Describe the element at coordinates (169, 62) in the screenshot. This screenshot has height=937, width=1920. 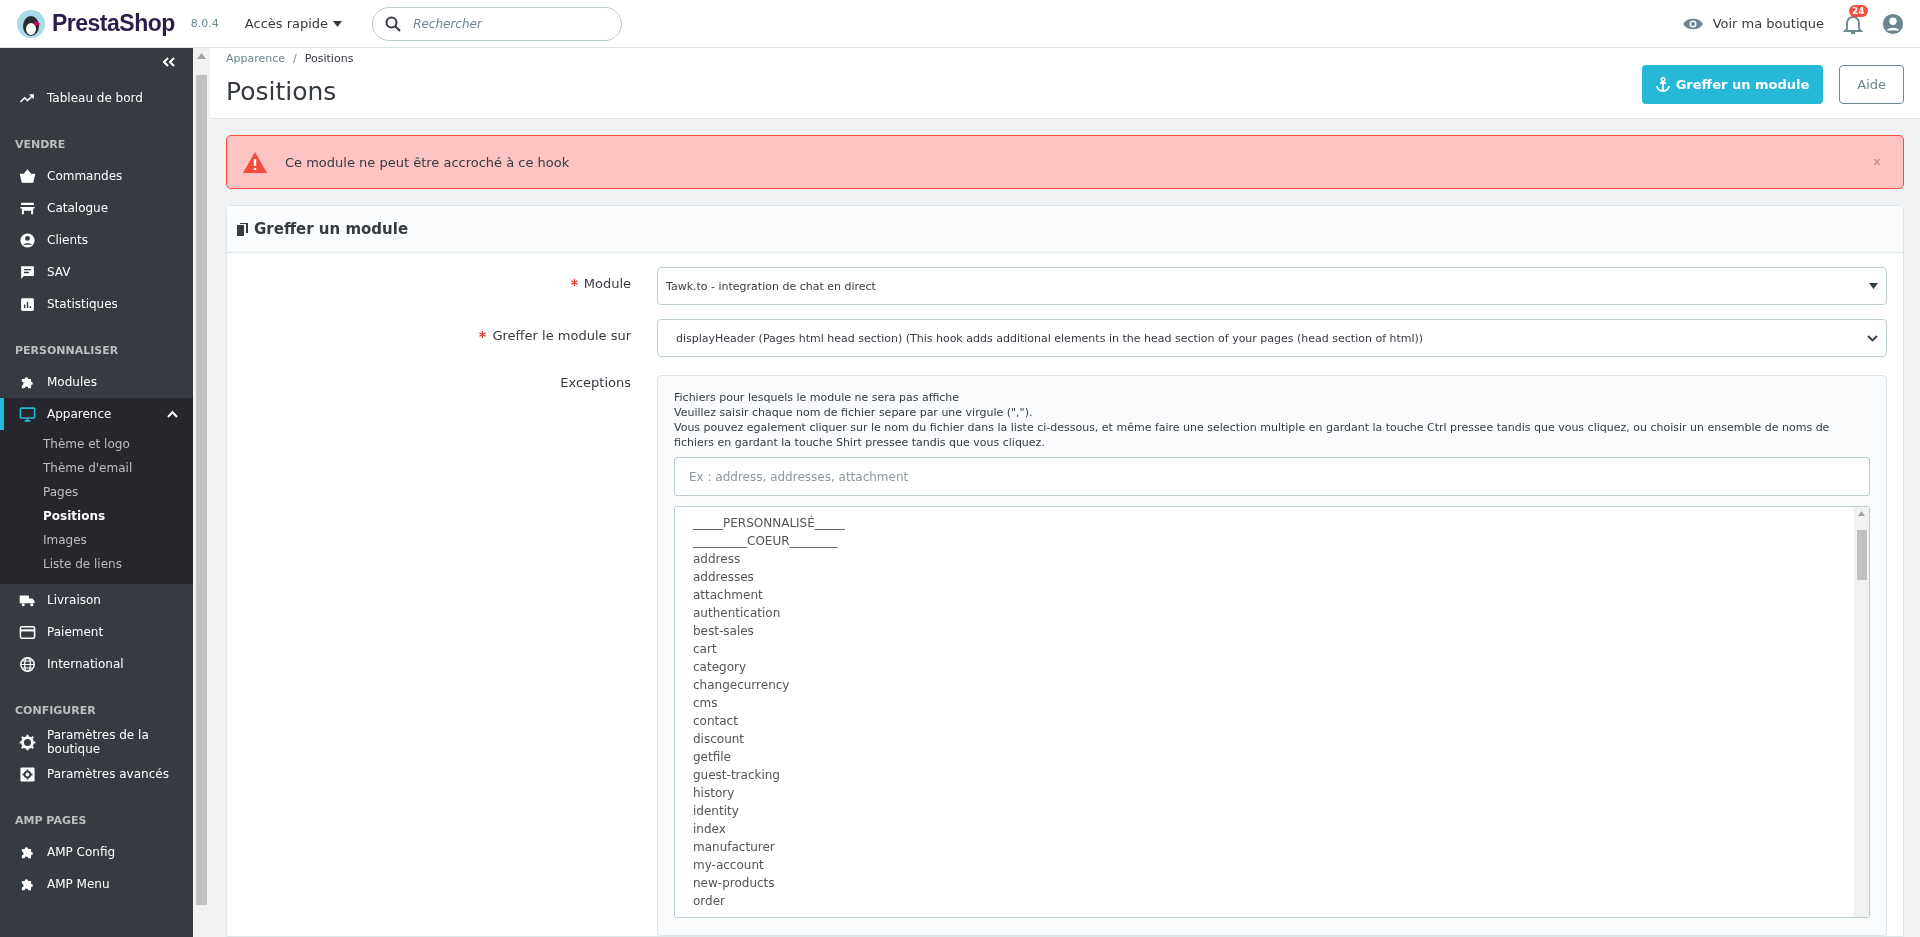
I see `collapse-icon` at that location.